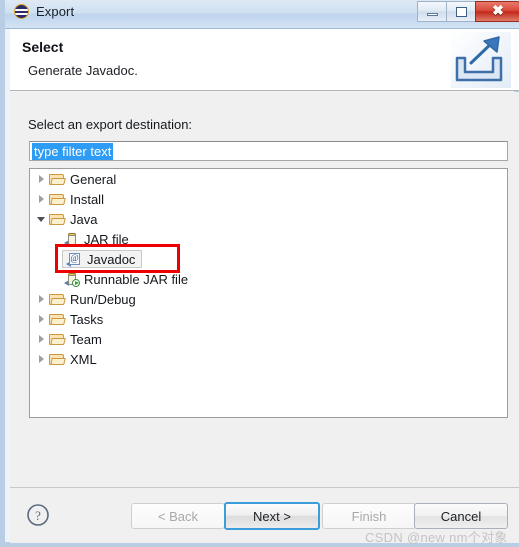  Describe the element at coordinates (481, 60) in the screenshot. I see `export-arrow-icon` at that location.